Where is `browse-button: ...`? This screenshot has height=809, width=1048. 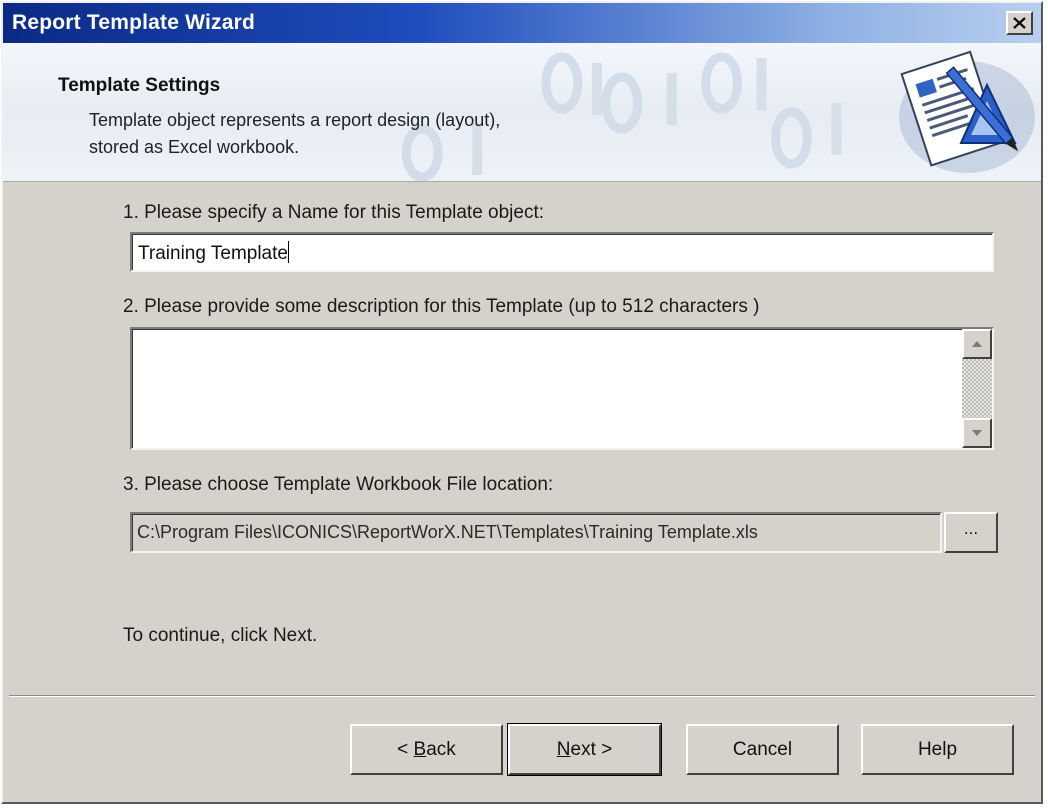
browse-button: ... is located at coordinates (971, 532).